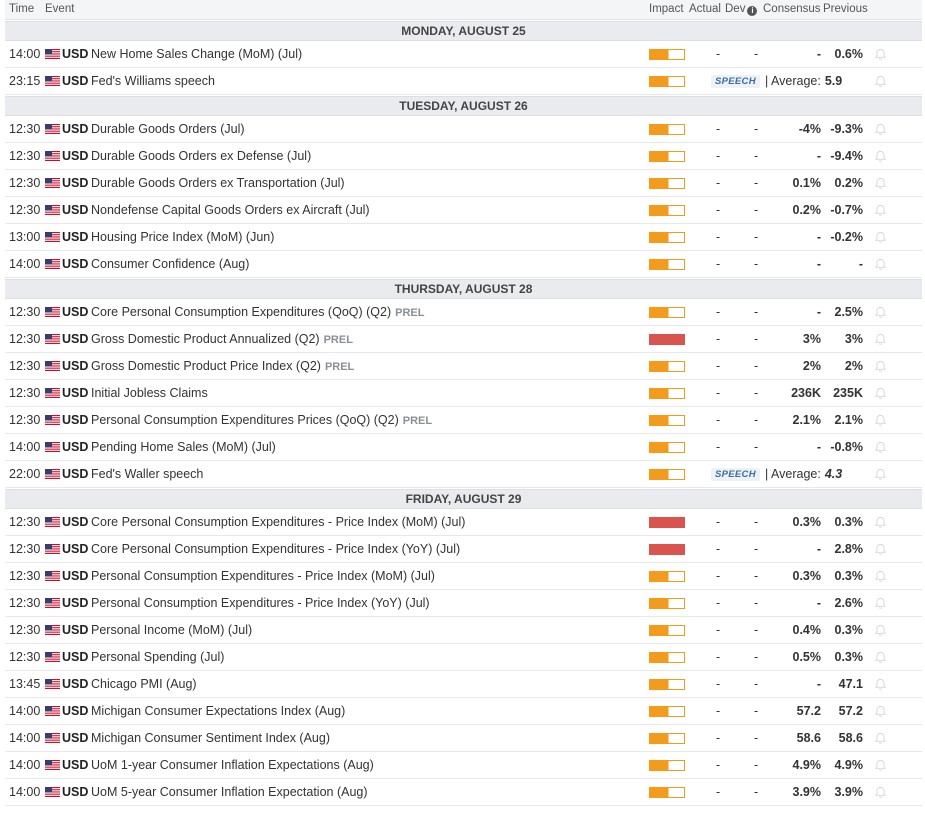 This screenshot has height=821, width=925. Describe the element at coordinates (752, 11) in the screenshot. I see `info-icon: i` at that location.